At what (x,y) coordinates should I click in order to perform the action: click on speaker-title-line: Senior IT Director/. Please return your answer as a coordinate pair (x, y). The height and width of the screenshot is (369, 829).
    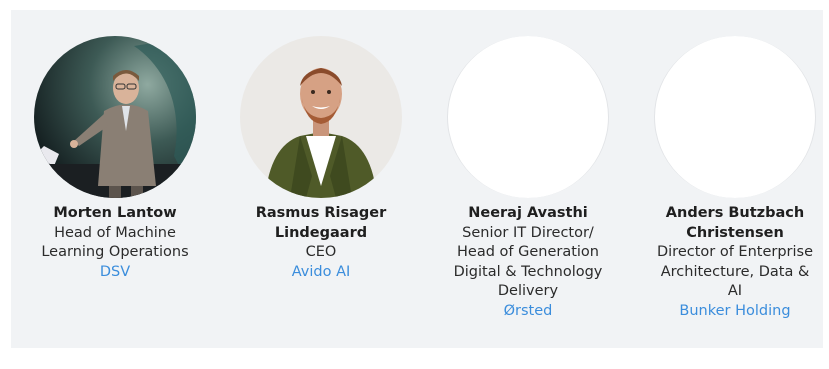
    Looking at the image, I should click on (528, 232).